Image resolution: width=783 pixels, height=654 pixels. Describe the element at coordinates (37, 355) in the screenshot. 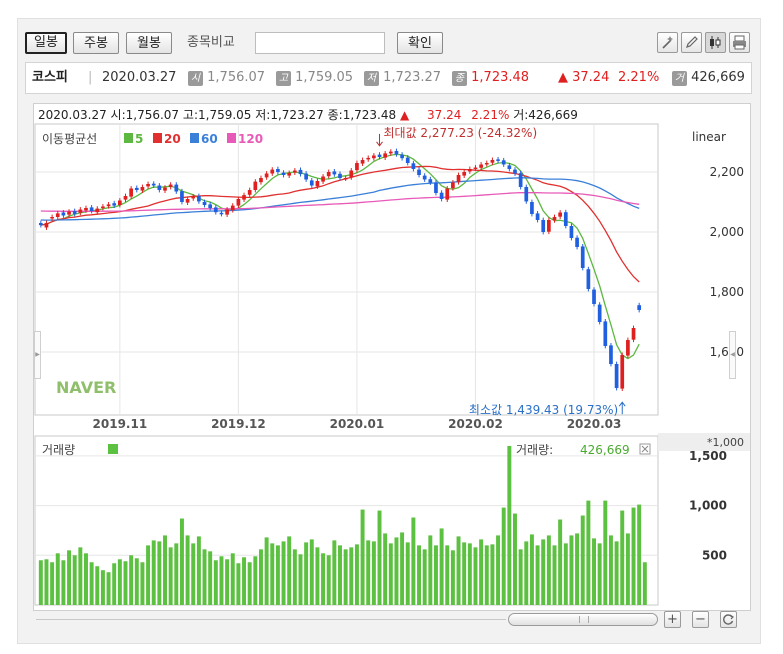

I see `left-panel-toggle: ▶` at that location.